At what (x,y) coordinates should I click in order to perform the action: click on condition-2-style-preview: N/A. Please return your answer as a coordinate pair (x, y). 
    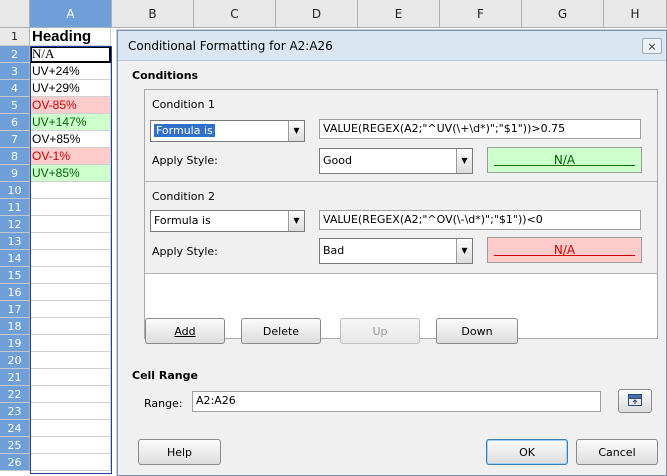
    Looking at the image, I should click on (564, 250).